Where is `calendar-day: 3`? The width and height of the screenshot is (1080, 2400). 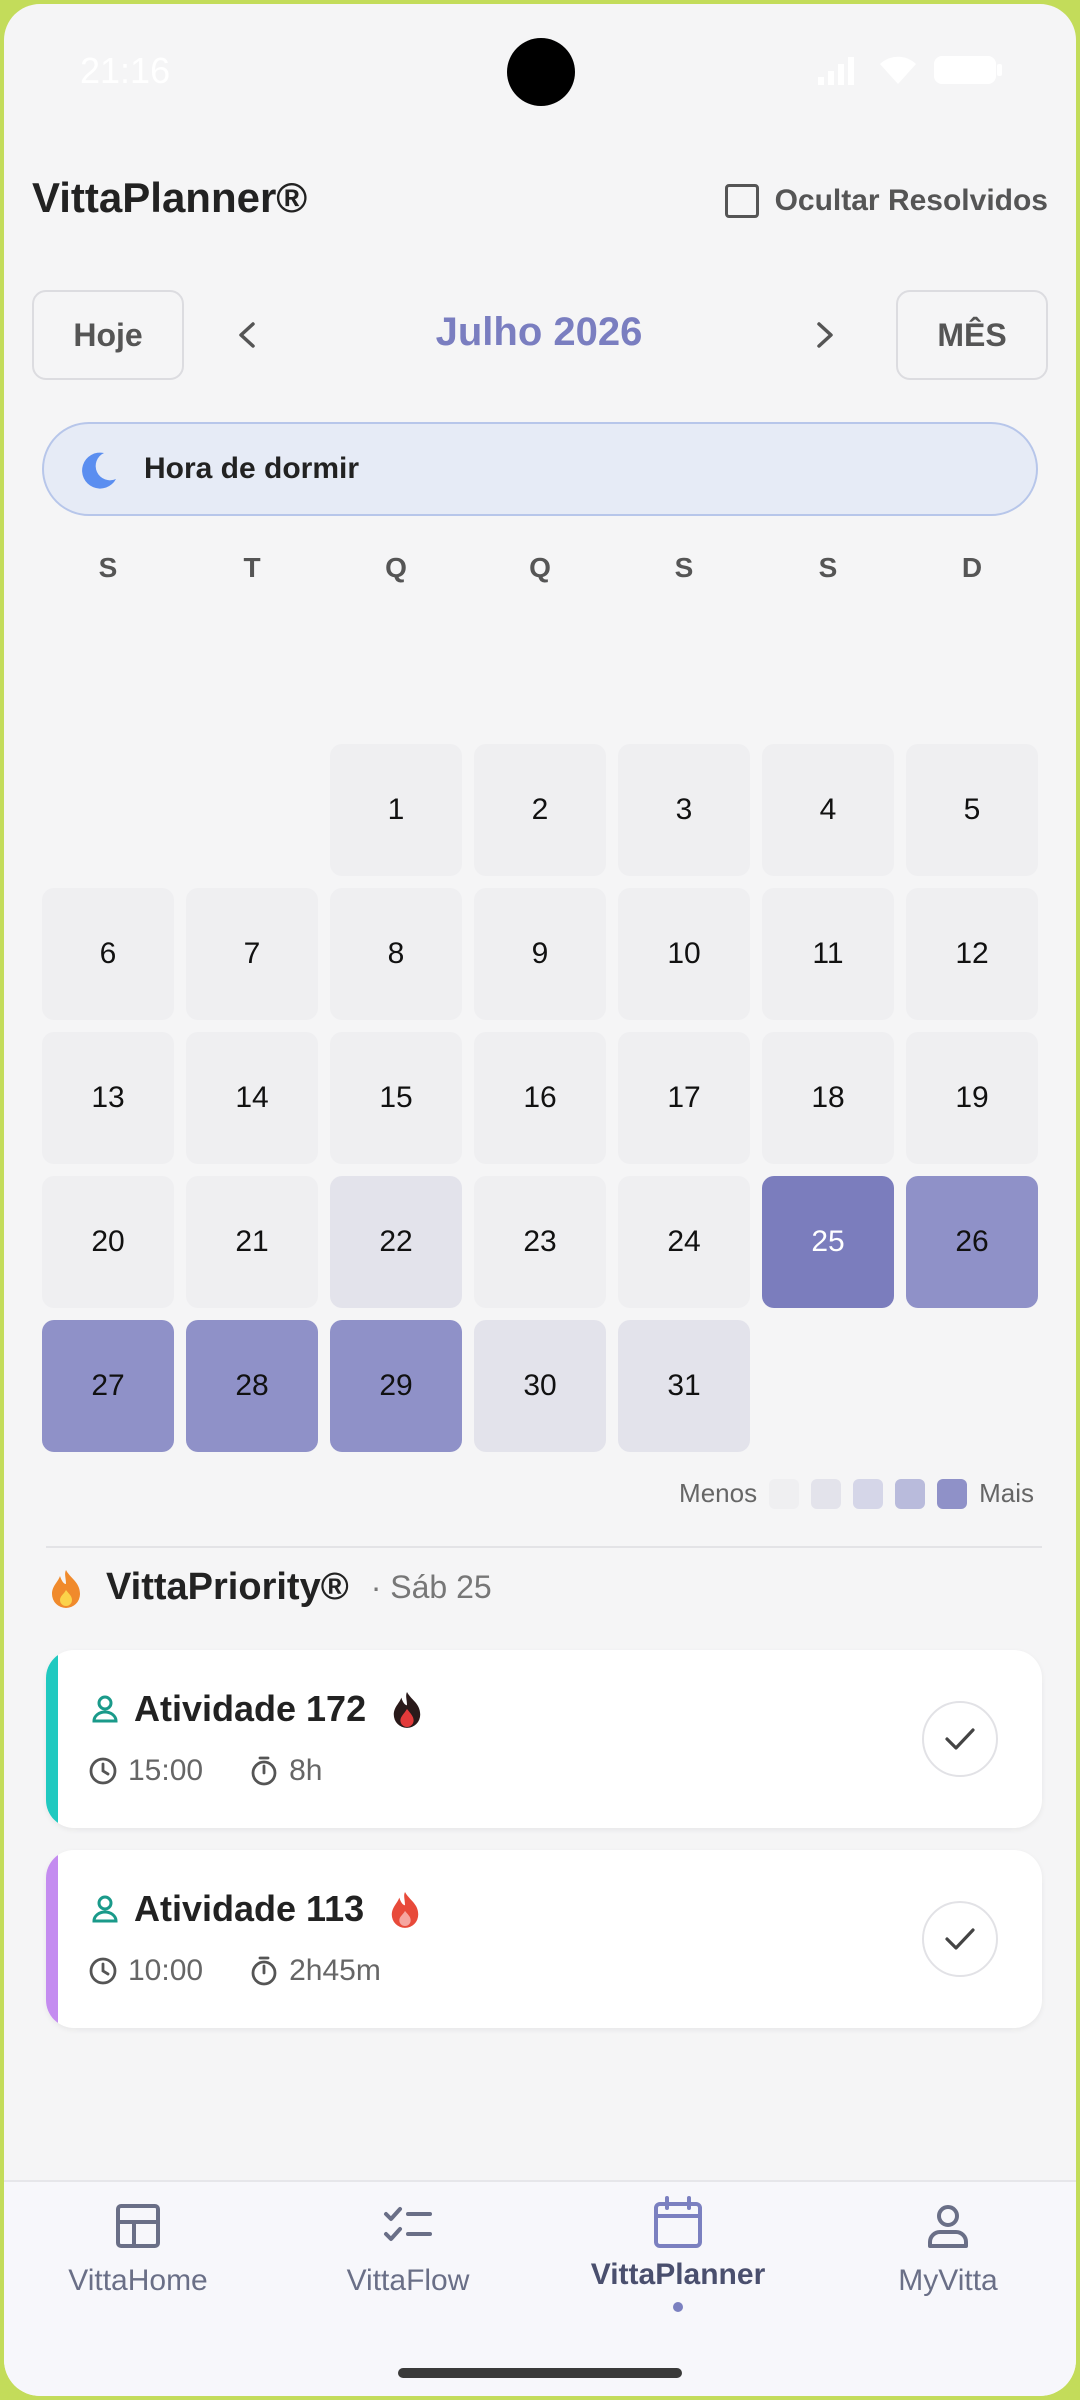 calendar-day: 3 is located at coordinates (684, 810).